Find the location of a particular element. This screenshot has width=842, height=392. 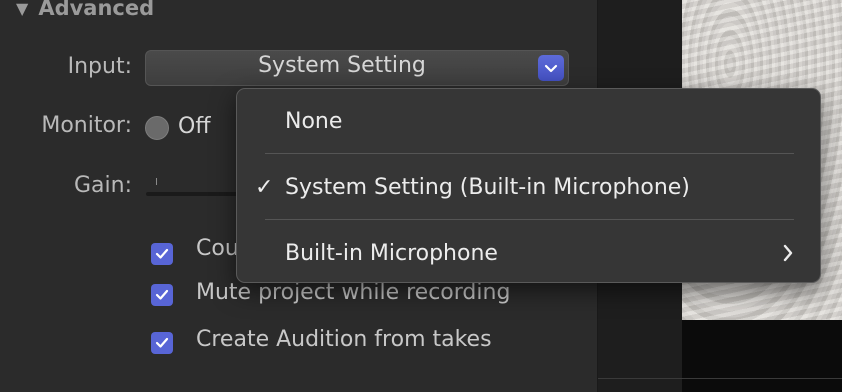

advanced-section-header: ▼ Advanced is located at coordinates (85, 10).